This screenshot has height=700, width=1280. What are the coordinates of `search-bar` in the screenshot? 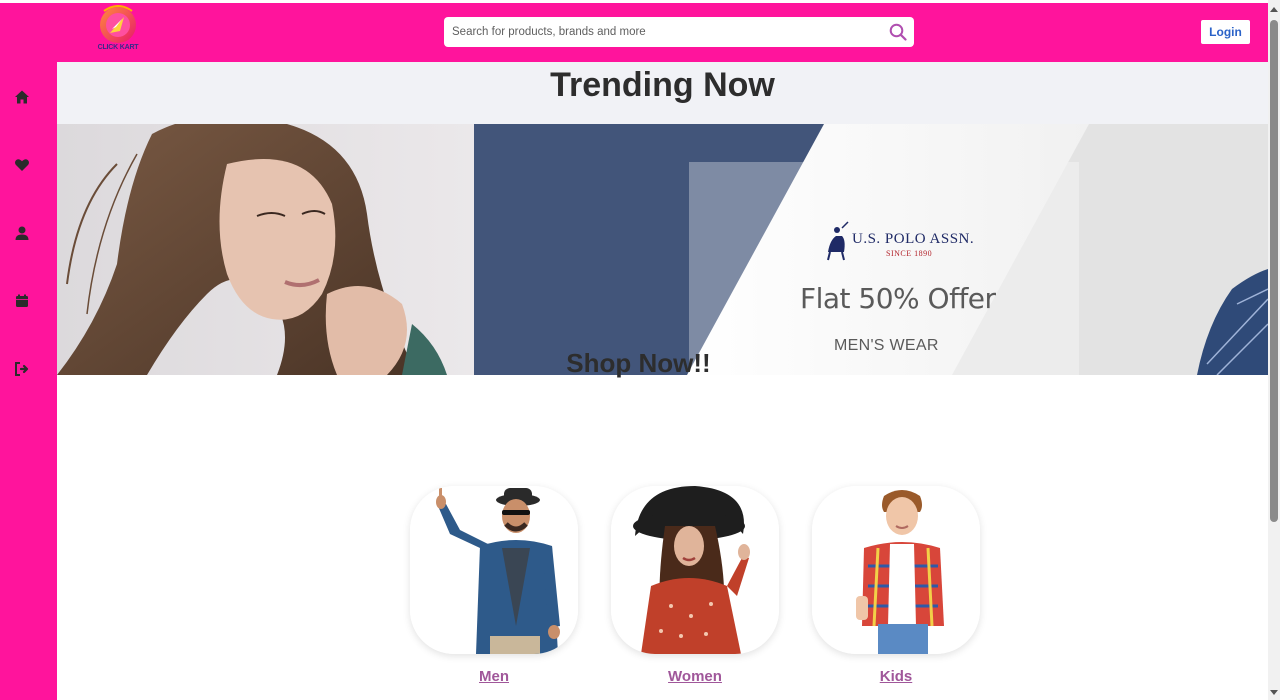 It's located at (679, 32).